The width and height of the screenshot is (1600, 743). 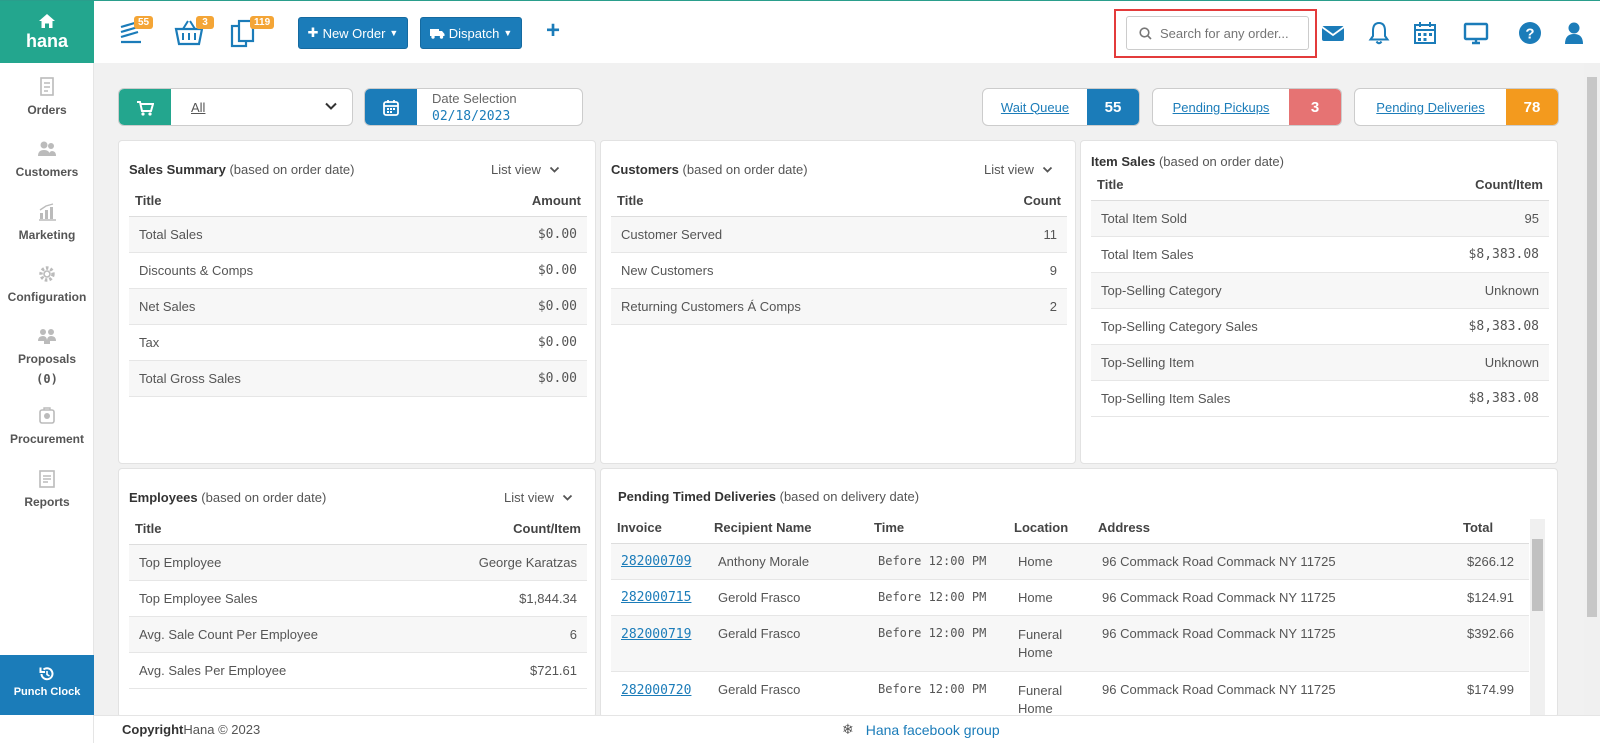 I want to click on pending-deliveries-link: Pending Deliveries, so click(x=1430, y=107).